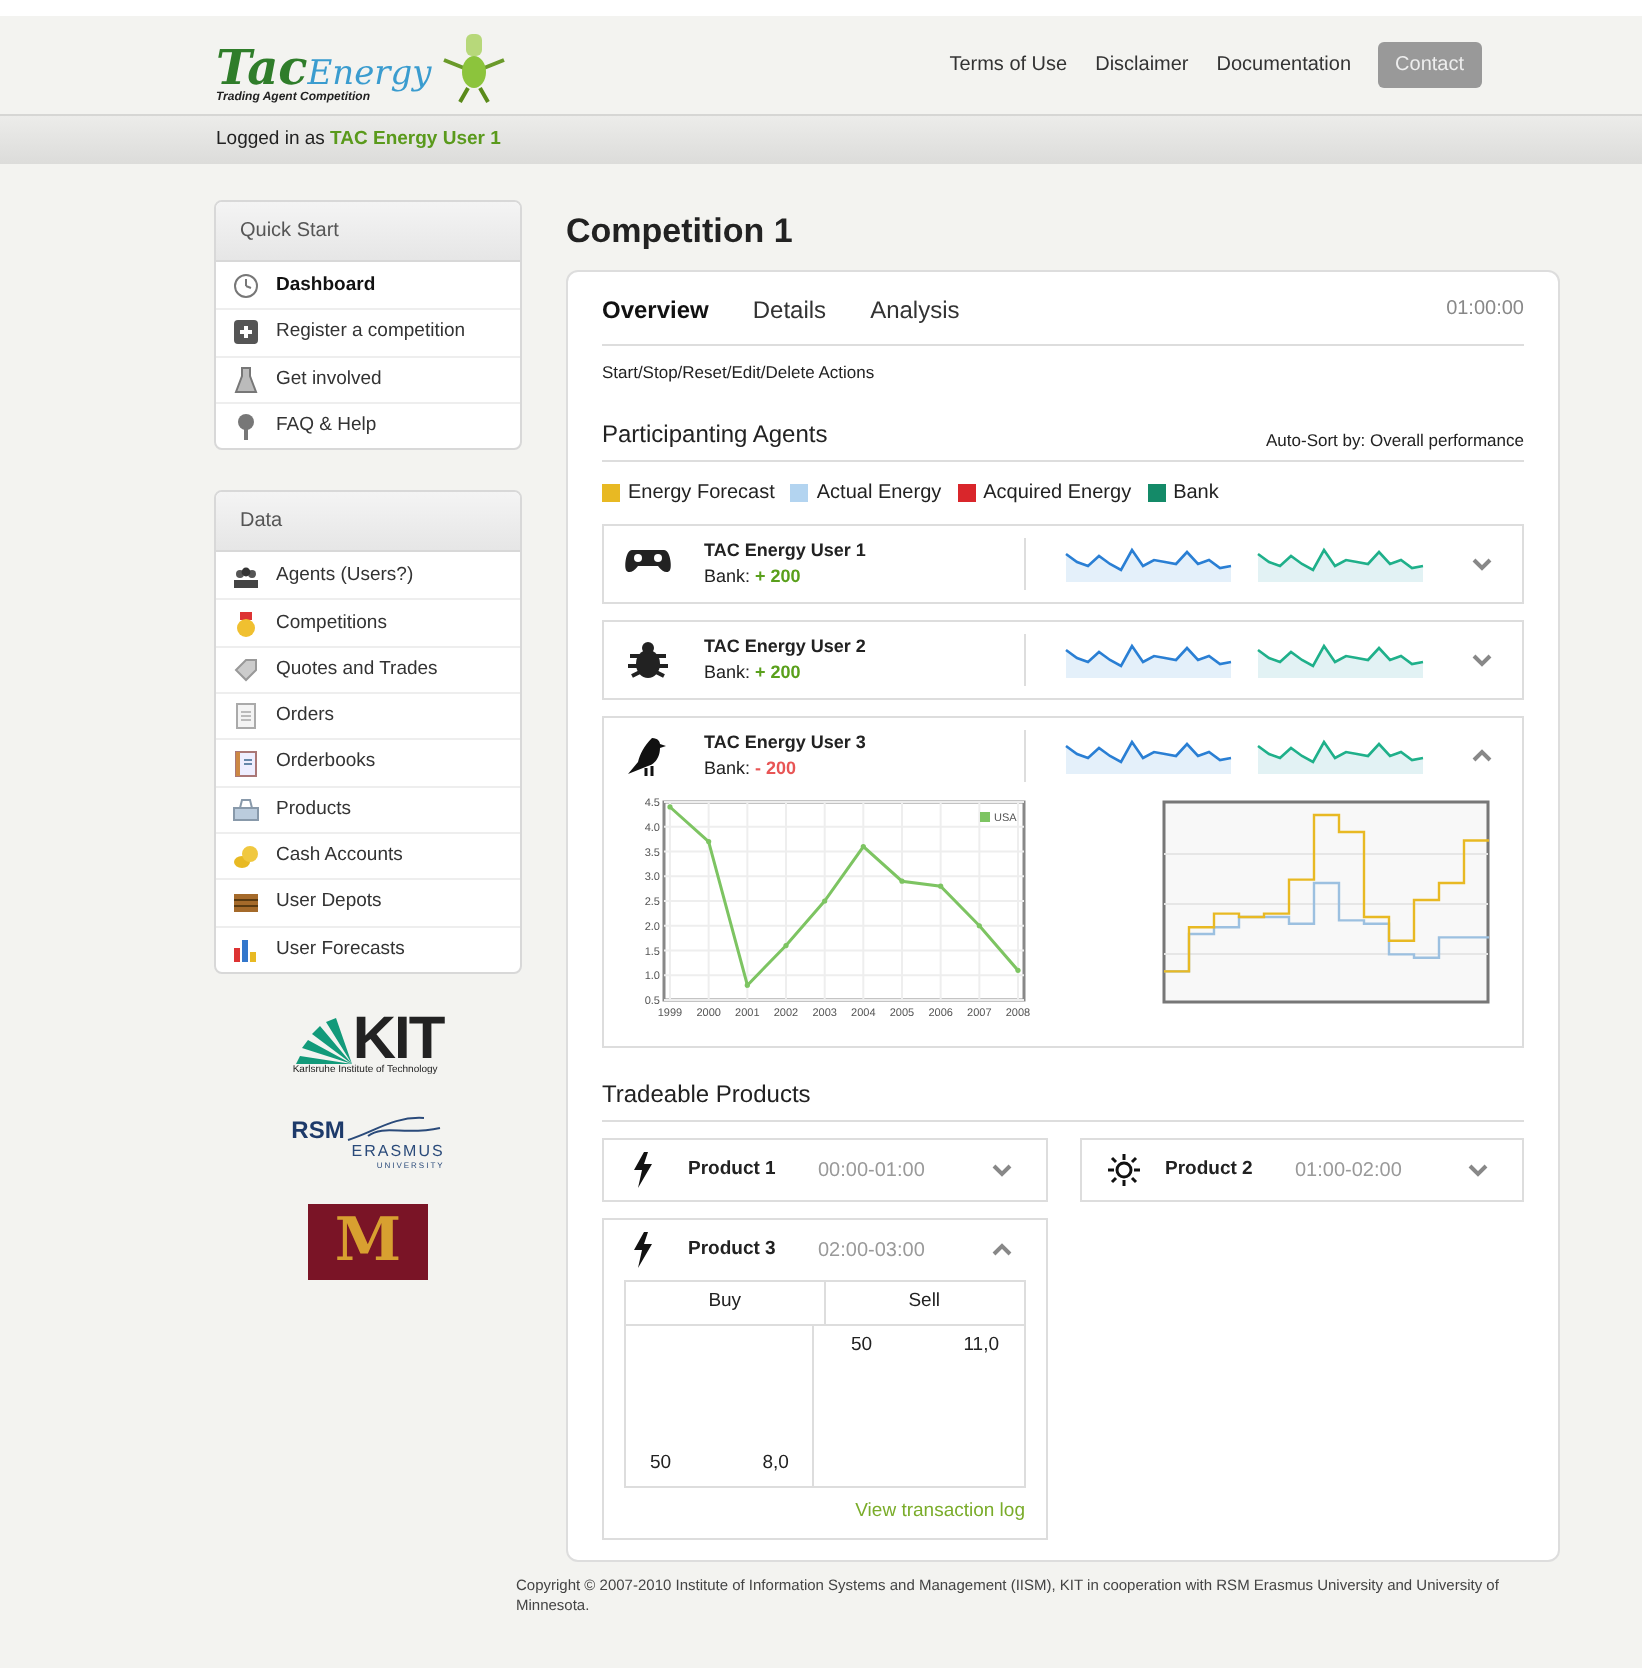  I want to click on sun-icon, so click(1123, 1170).